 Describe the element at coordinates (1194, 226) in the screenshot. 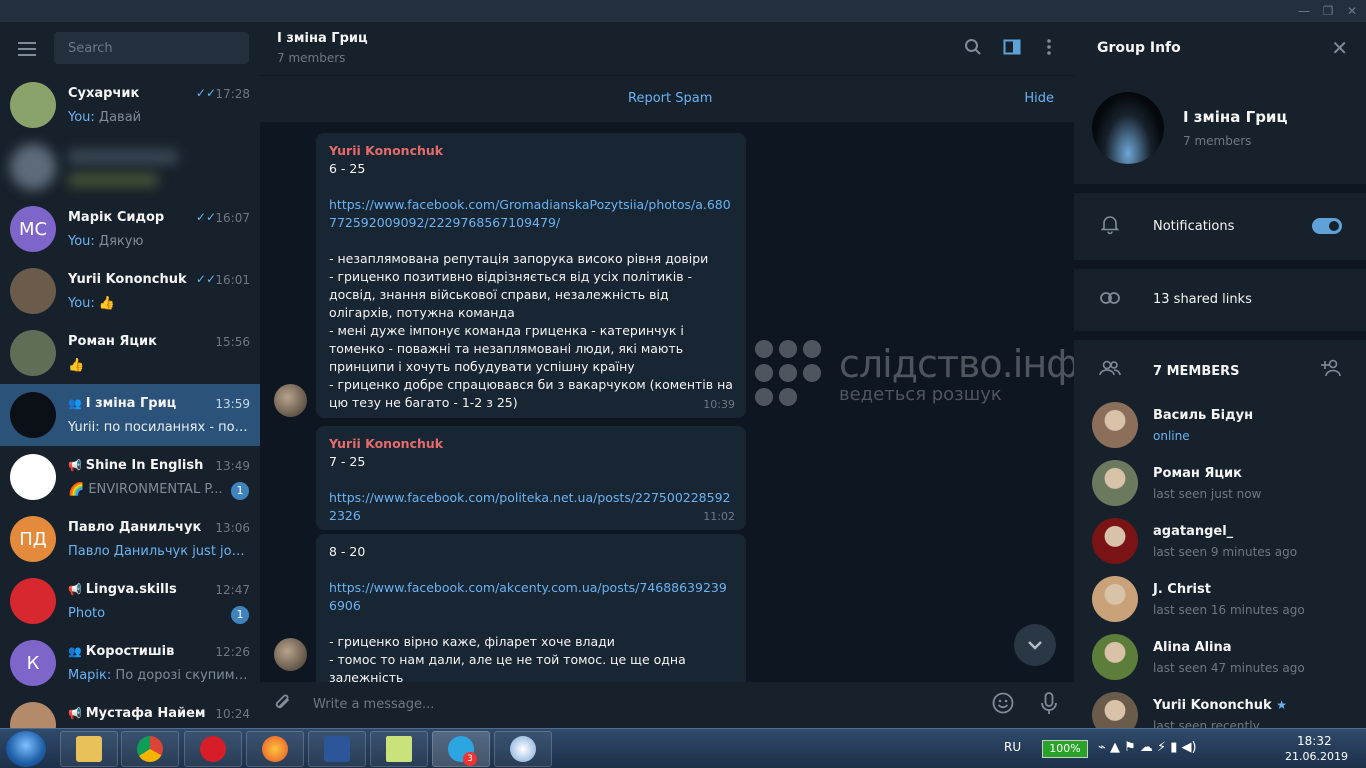

I see `notifications-label: Notifications` at that location.